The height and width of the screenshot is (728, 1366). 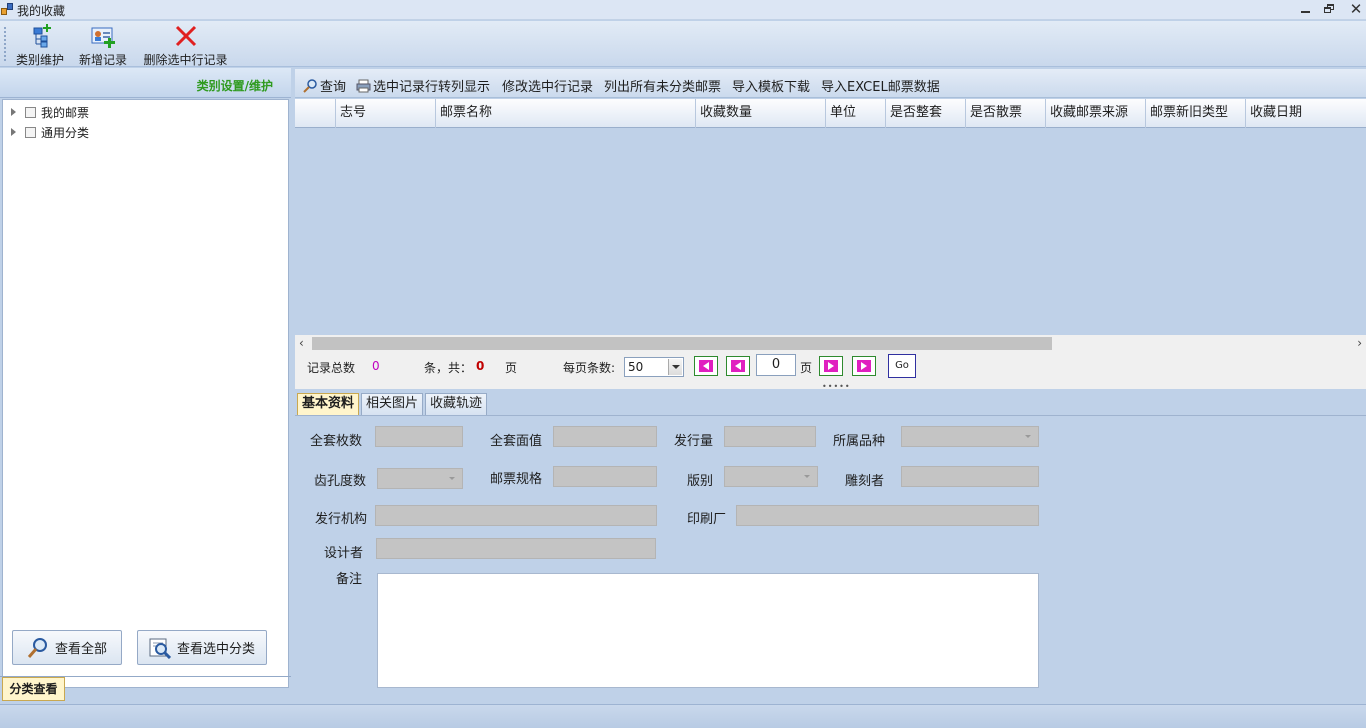 What do you see at coordinates (771, 476) in the screenshot?
I see `edition-select` at bounding box center [771, 476].